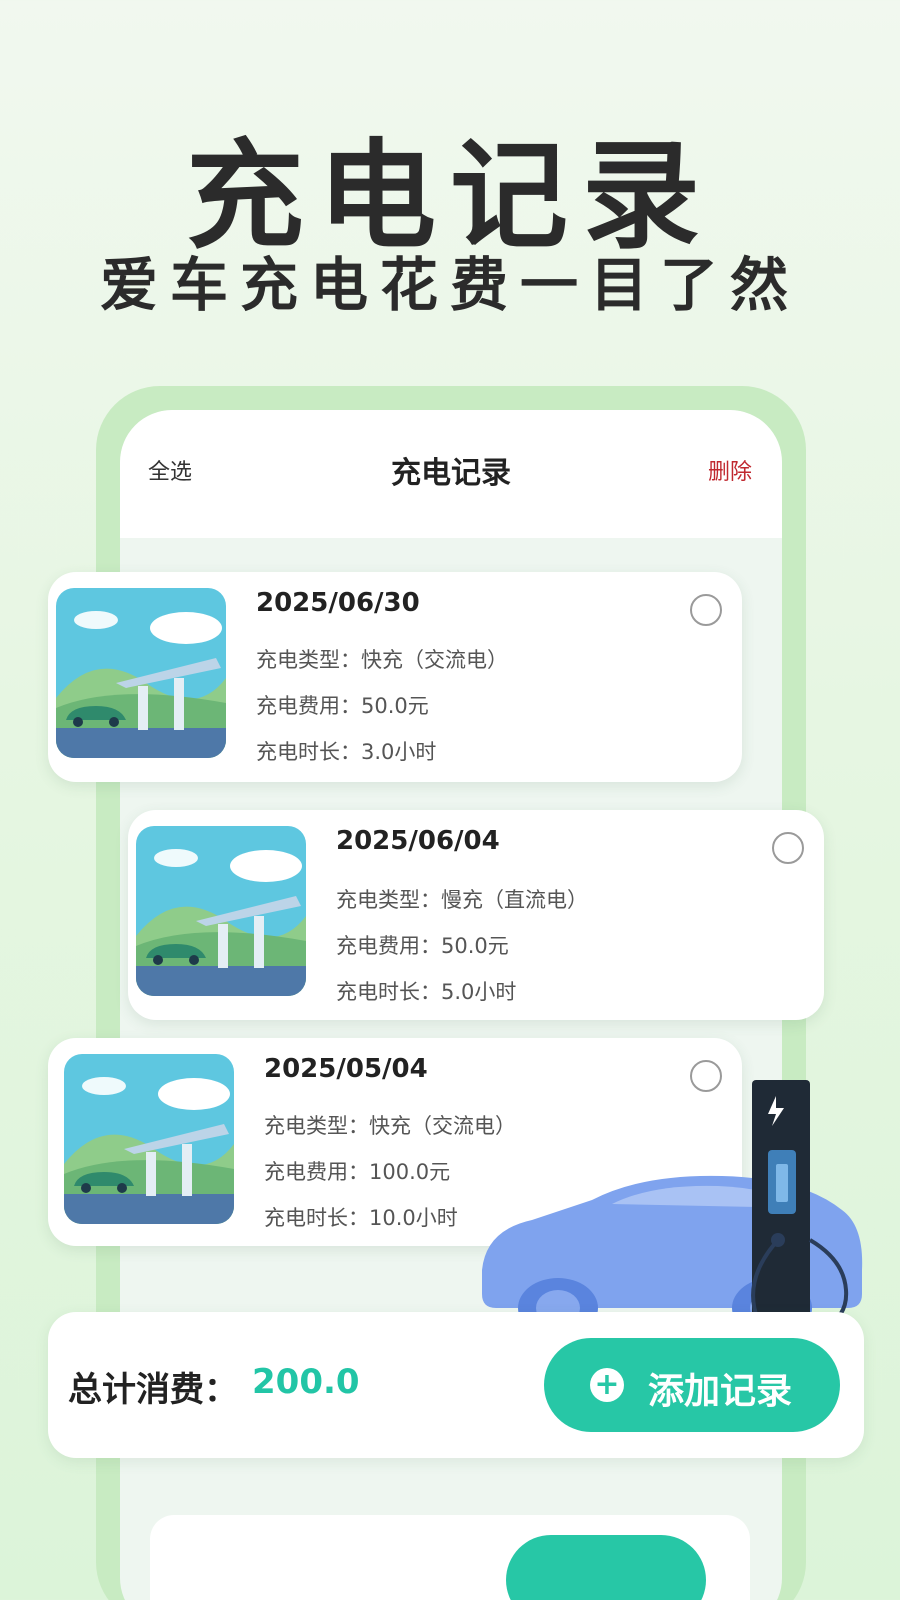  I want to click on record-type-value: 慢充（直流电）, so click(514, 900).